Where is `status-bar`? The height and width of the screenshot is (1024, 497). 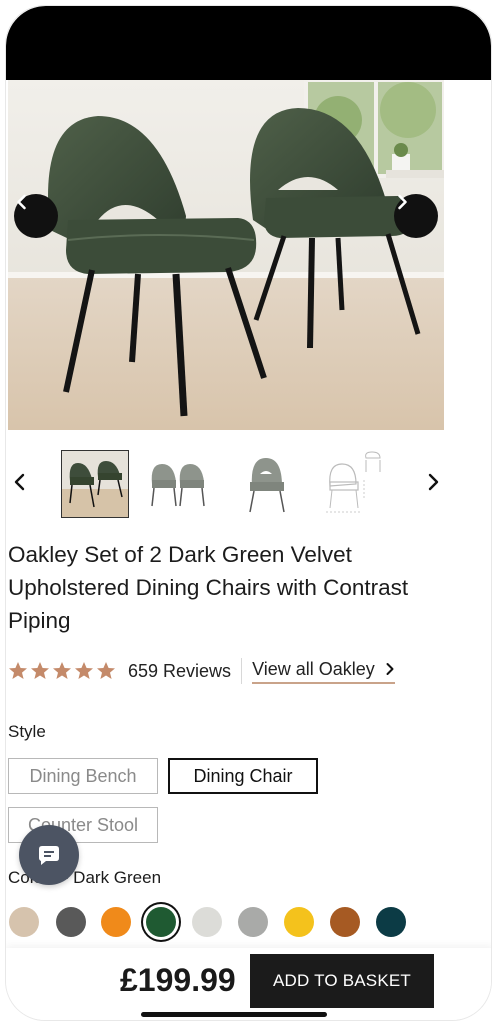 status-bar is located at coordinates (248, 43).